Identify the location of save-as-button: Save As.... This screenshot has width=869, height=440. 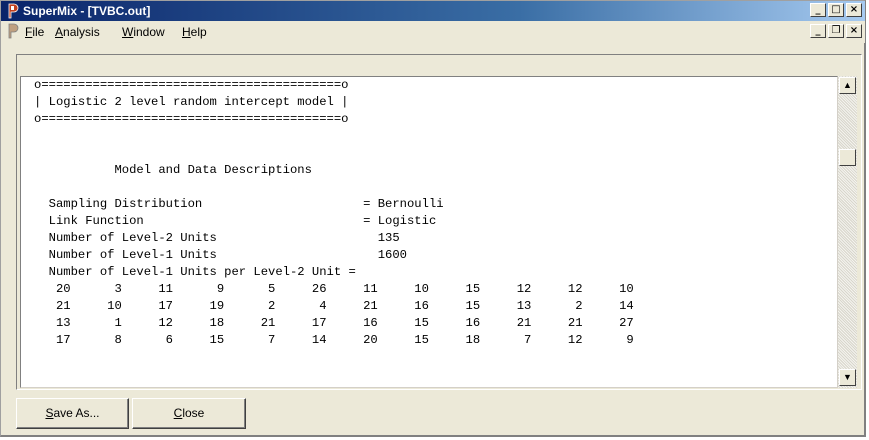
(72, 413).